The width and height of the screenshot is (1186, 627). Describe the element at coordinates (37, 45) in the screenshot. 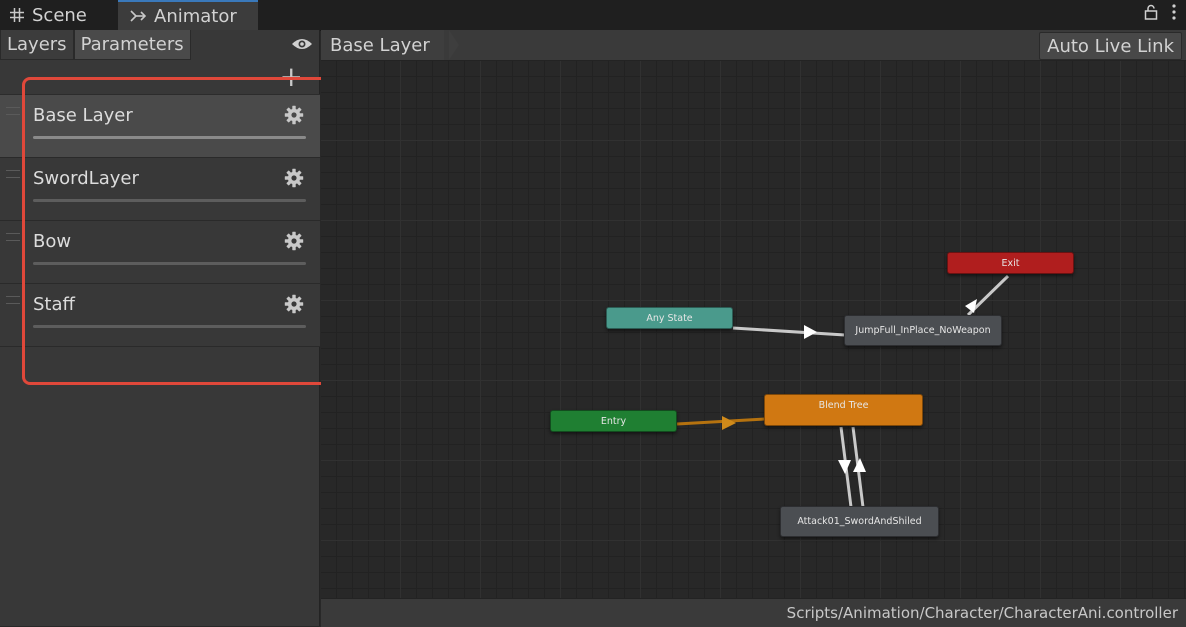

I see `tab-layers: Layers` at that location.